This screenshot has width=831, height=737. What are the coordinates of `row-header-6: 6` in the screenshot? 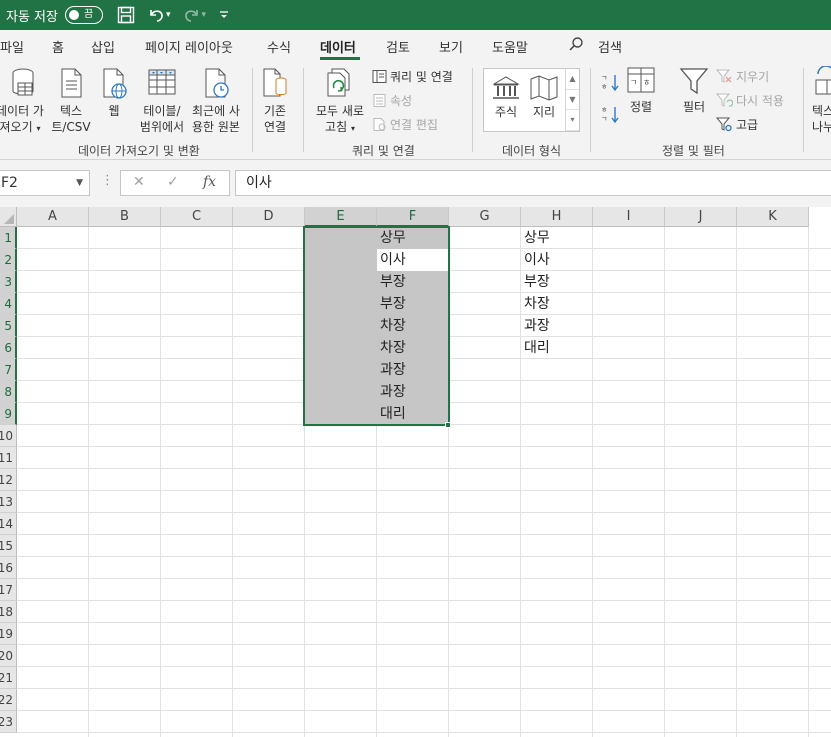 It's located at (8, 348).